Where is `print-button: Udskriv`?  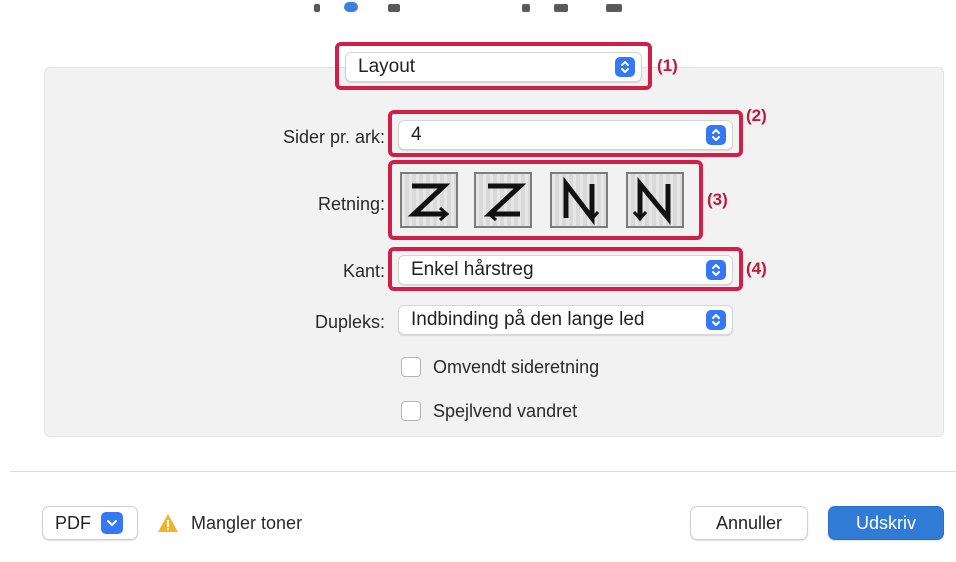
print-button: Udskriv is located at coordinates (886, 523).